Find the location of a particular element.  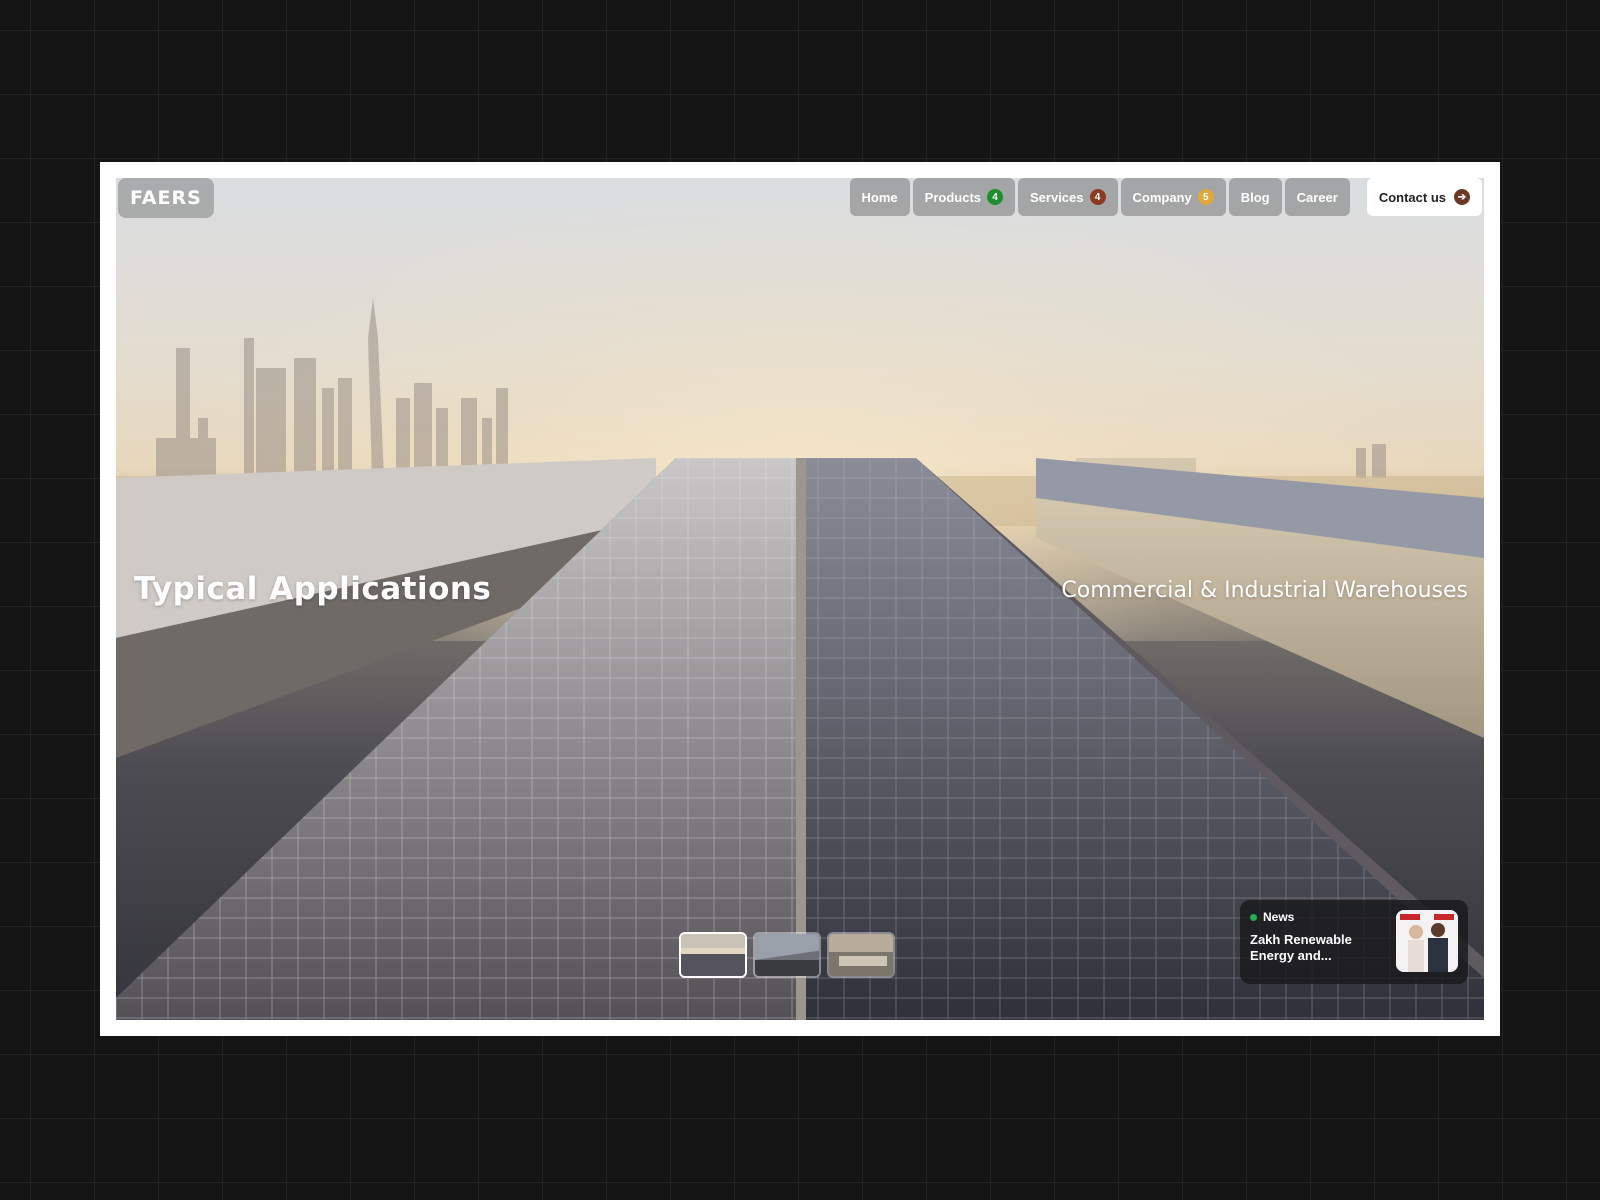

slide-thumbnails is located at coordinates (787, 955).